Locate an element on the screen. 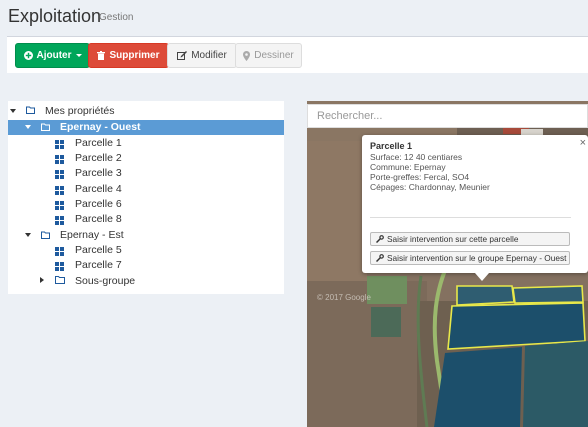 The width and height of the screenshot is (588, 427). add-button: Ajouter is located at coordinates (52, 55).